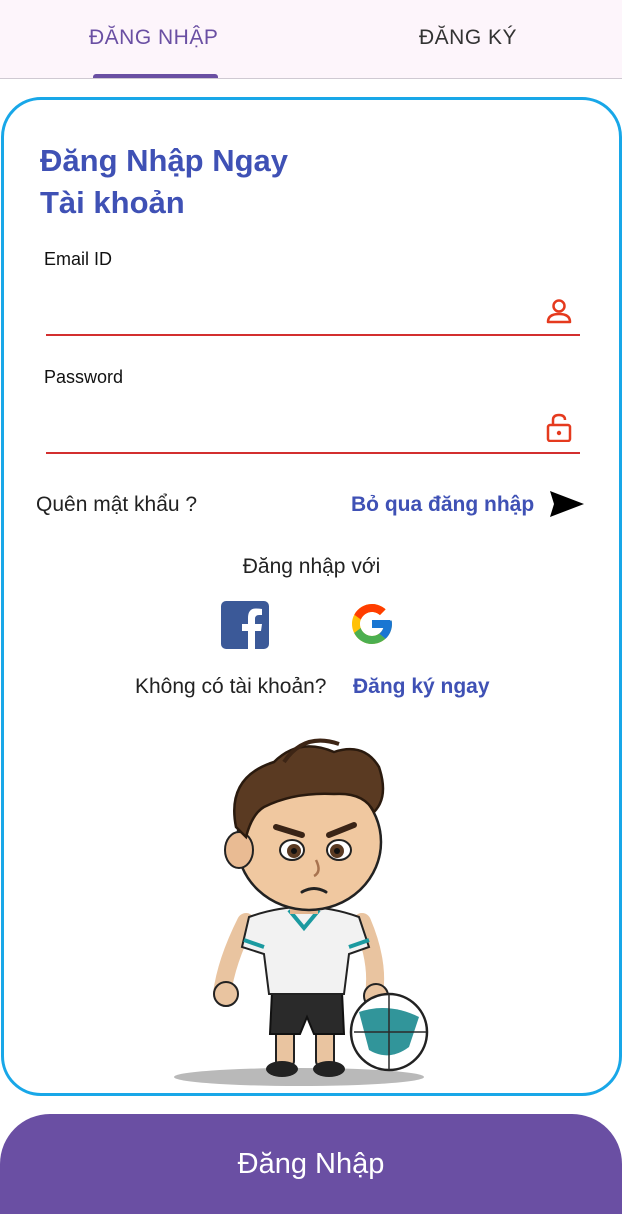  What do you see at coordinates (311, 39) in the screenshot?
I see `tab-bar: ĐĂNG NHẬP ĐĂNG KÝ` at bounding box center [311, 39].